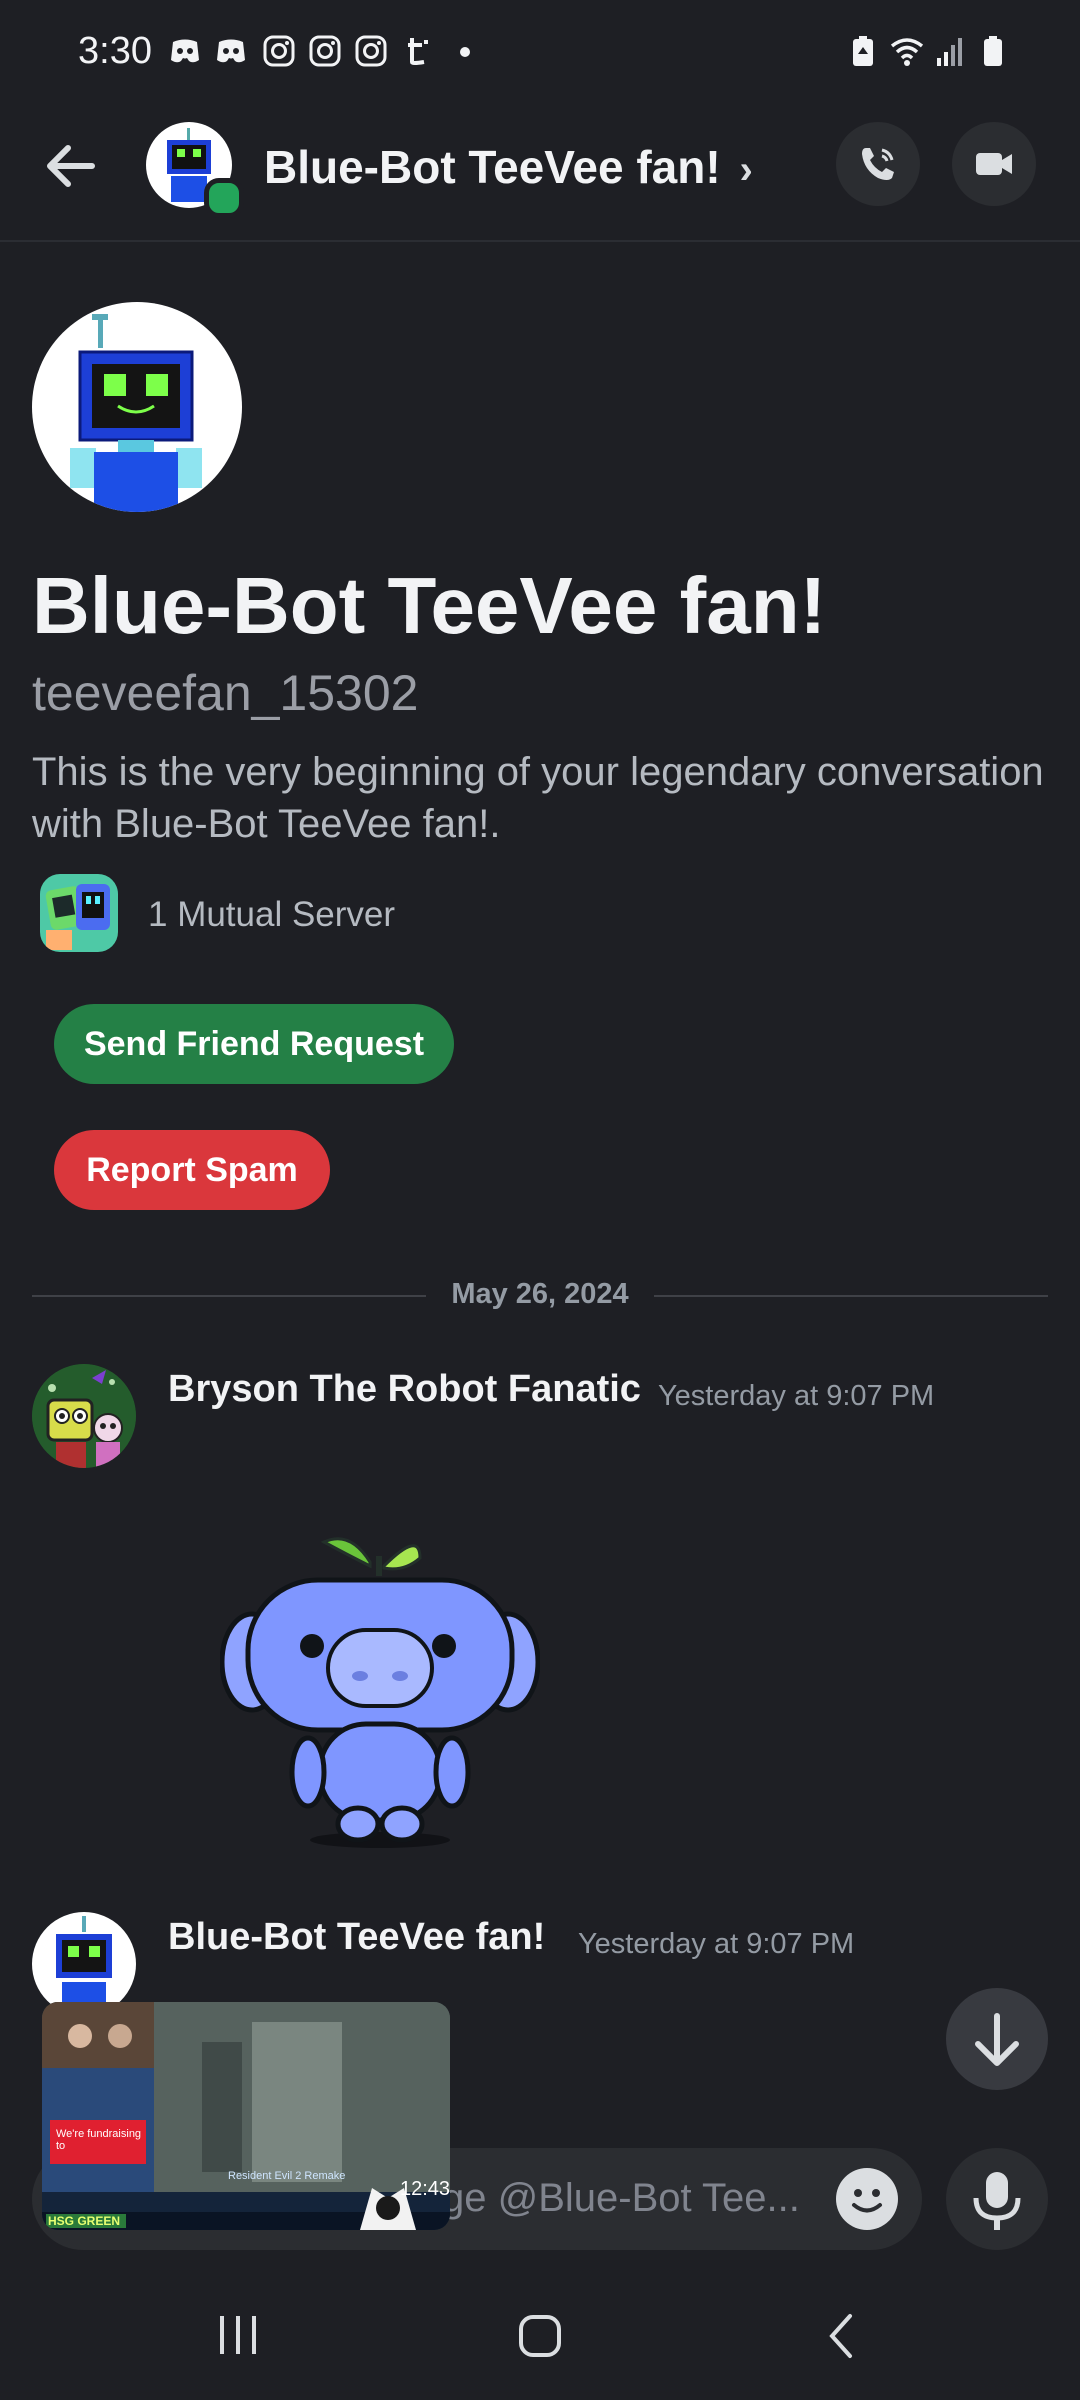  Describe the element at coordinates (229, 1296) in the screenshot. I see `divider-line-left` at that location.